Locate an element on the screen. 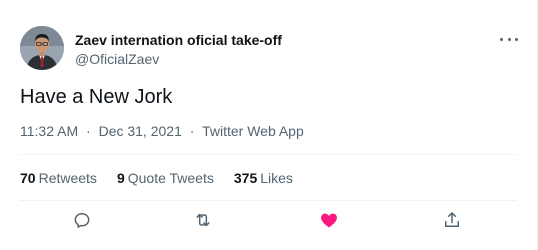 The height and width of the screenshot is (250, 538). tweet-date: Dec 31, 2021 is located at coordinates (140, 131).